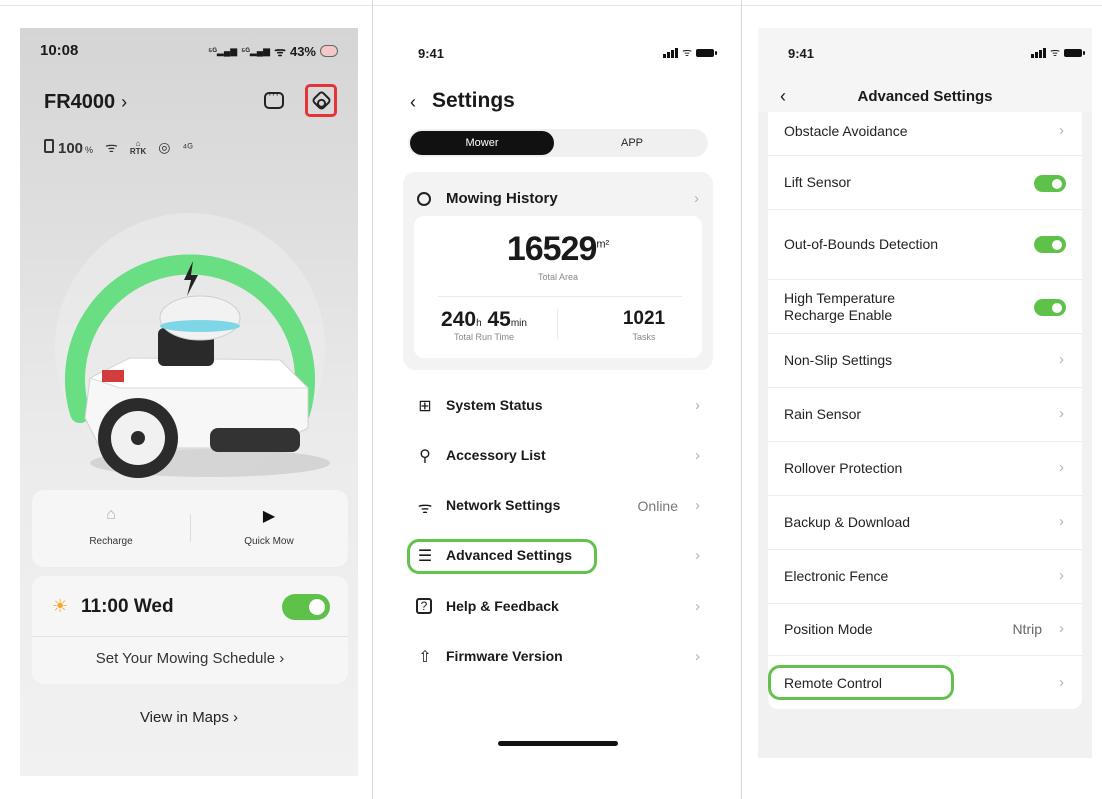 The image size is (1102, 799). I want to click on setting-rain-sensor: Rain Sensor ›, so click(925, 415).